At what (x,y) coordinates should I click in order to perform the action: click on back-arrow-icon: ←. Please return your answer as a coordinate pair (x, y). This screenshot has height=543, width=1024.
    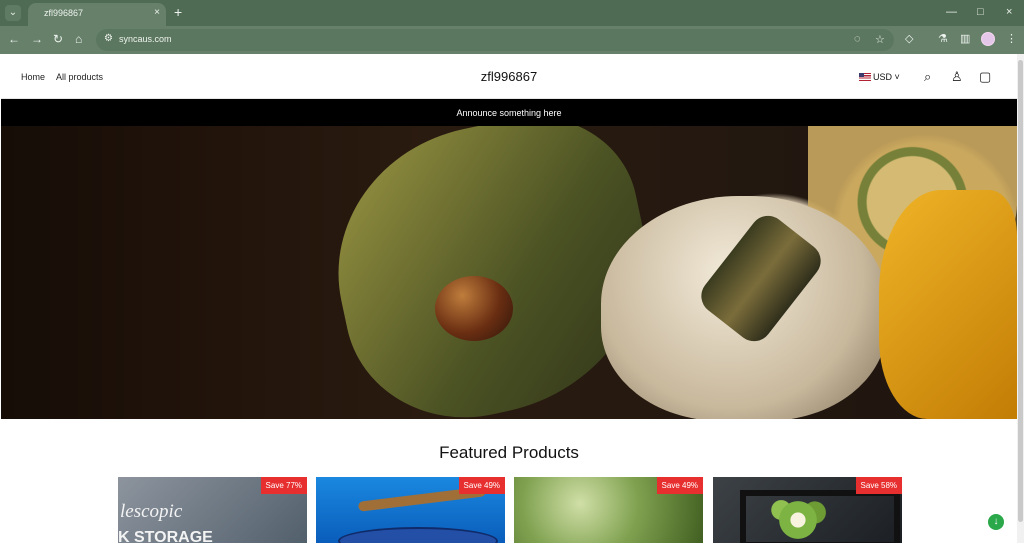
    Looking at the image, I should click on (14, 39).